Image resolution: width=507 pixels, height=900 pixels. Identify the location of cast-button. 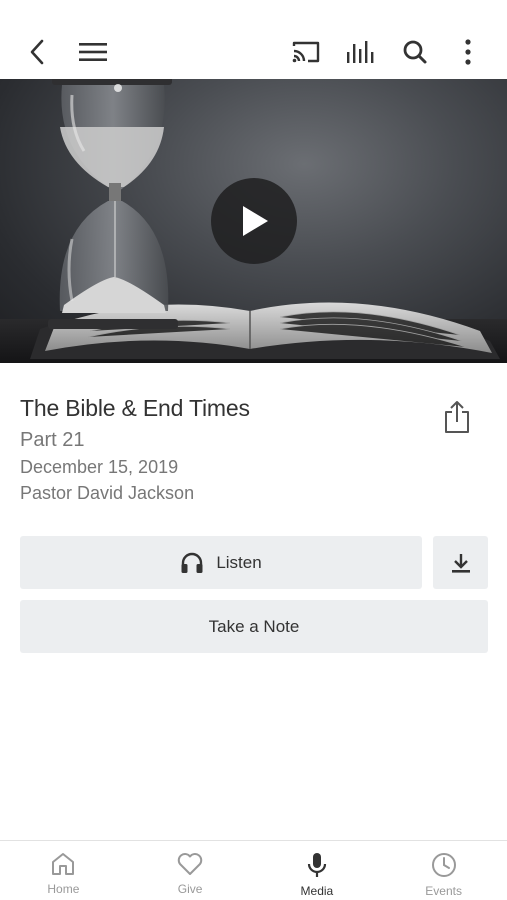
(306, 52).